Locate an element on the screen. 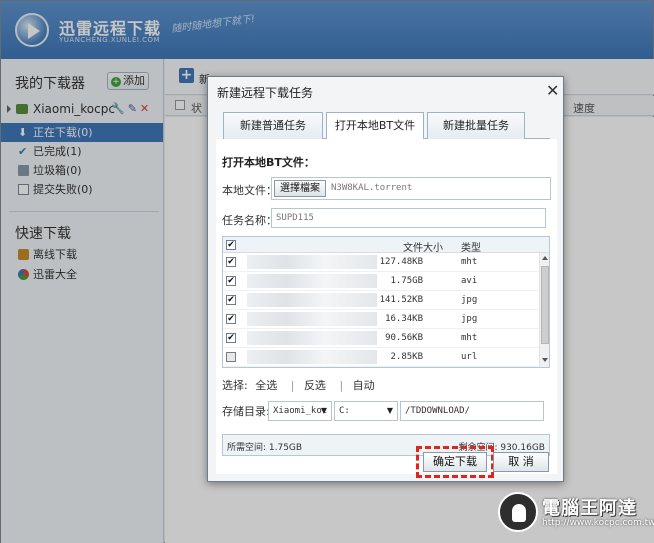 This screenshot has width=654, height=543. file-list-scrollbar is located at coordinates (544, 310).